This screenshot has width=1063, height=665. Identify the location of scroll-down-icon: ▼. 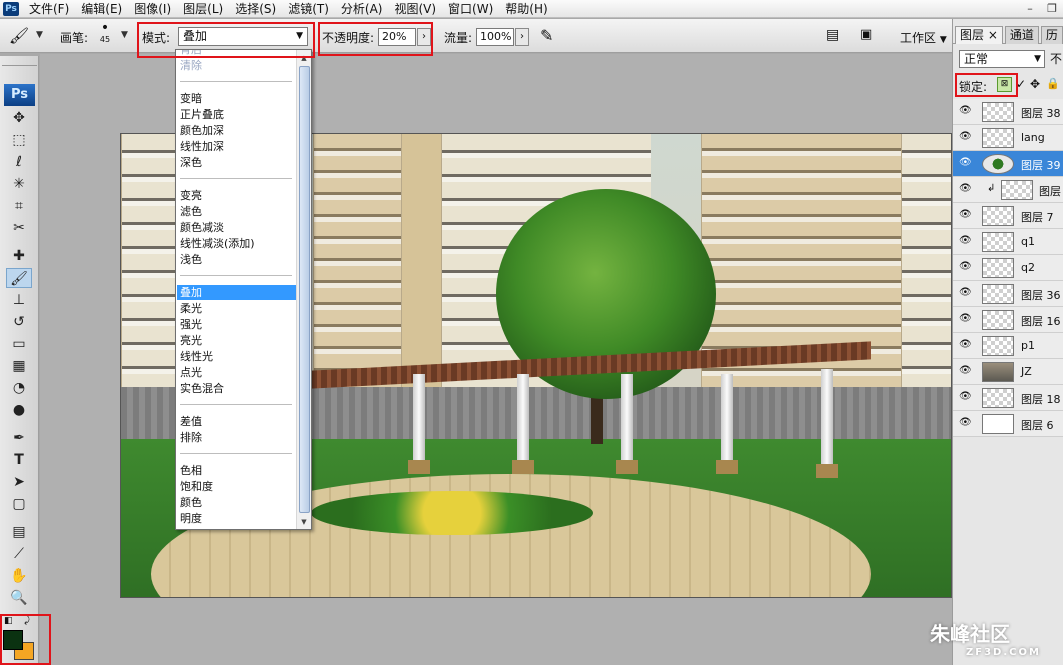
(304, 522).